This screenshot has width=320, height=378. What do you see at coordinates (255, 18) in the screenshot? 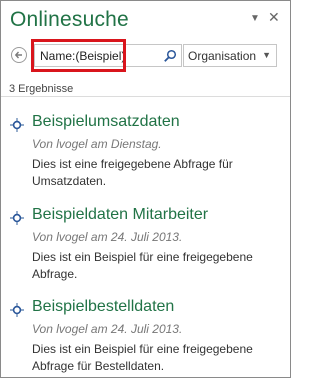
I see `pane-options-dropdown: ▼` at bounding box center [255, 18].